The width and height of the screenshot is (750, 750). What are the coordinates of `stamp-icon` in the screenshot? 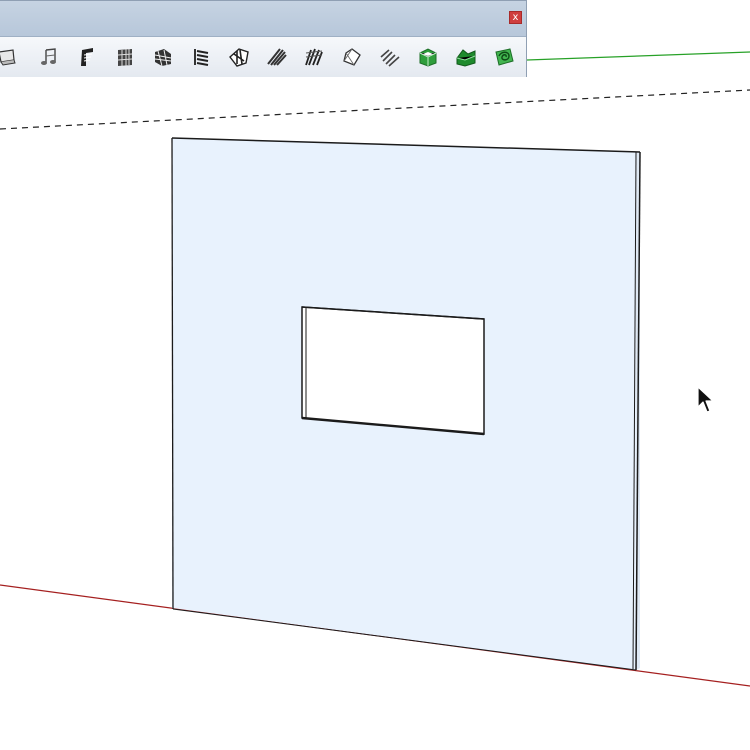 It's located at (125, 57).